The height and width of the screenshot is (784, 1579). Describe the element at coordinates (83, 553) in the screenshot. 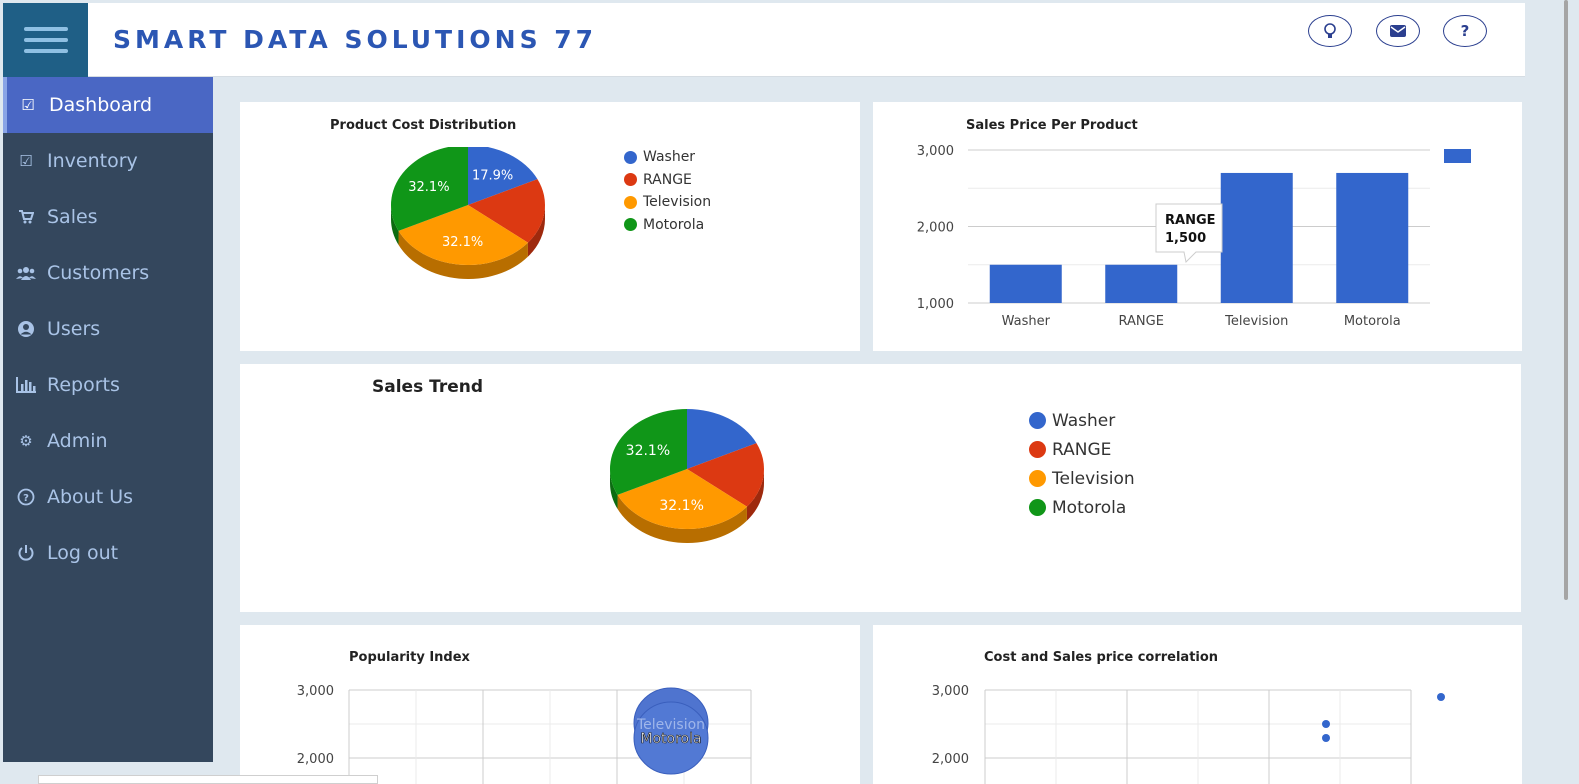

I see `sidebar-item-label: Log out` at that location.